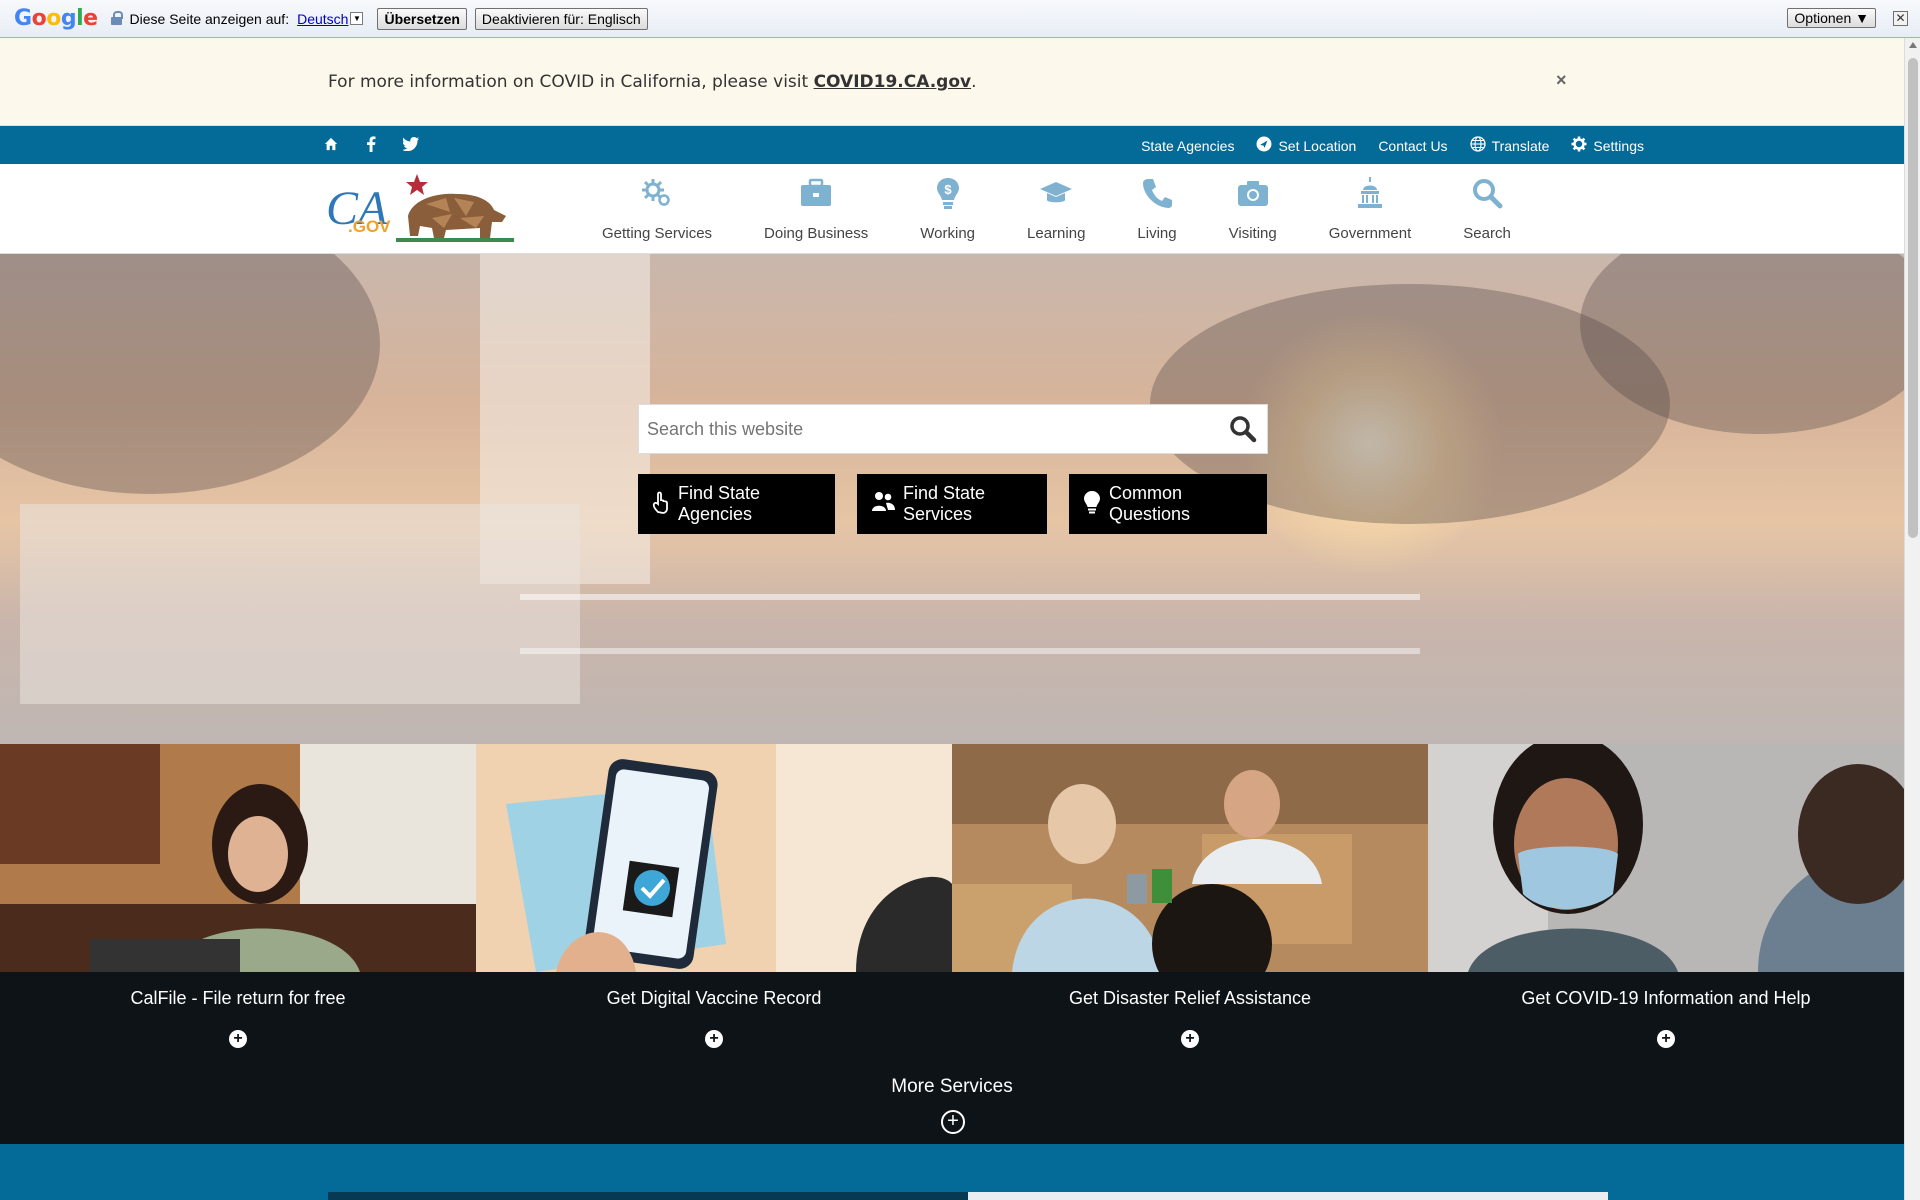  I want to click on state-agencies-label: State Agencies, so click(1188, 145).